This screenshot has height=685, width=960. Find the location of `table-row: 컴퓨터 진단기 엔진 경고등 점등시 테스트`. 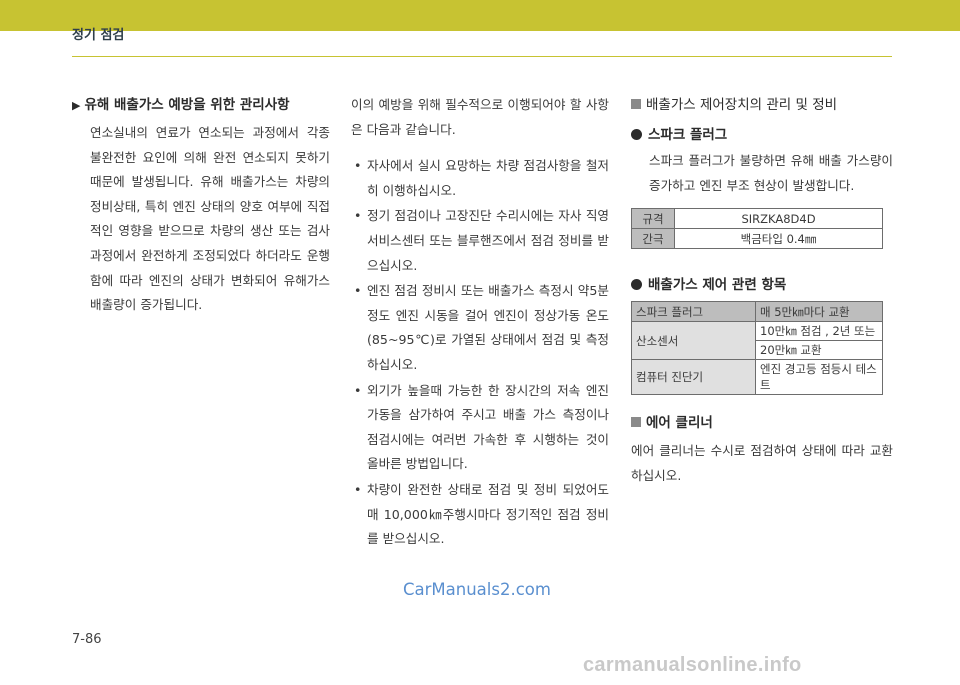

table-row: 컴퓨터 진단기 엔진 경고등 점등시 테스트 is located at coordinates (757, 377).